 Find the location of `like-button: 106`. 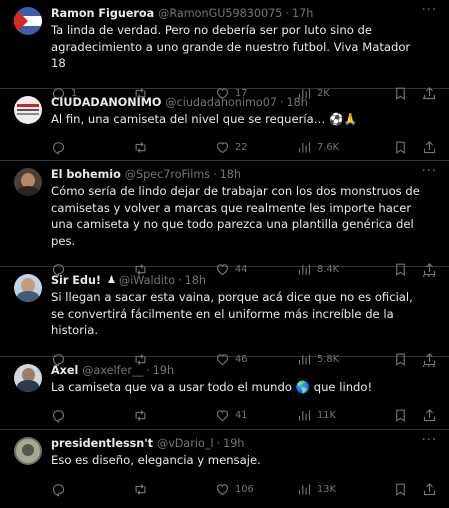

like-button: 106 is located at coordinates (256, 489).